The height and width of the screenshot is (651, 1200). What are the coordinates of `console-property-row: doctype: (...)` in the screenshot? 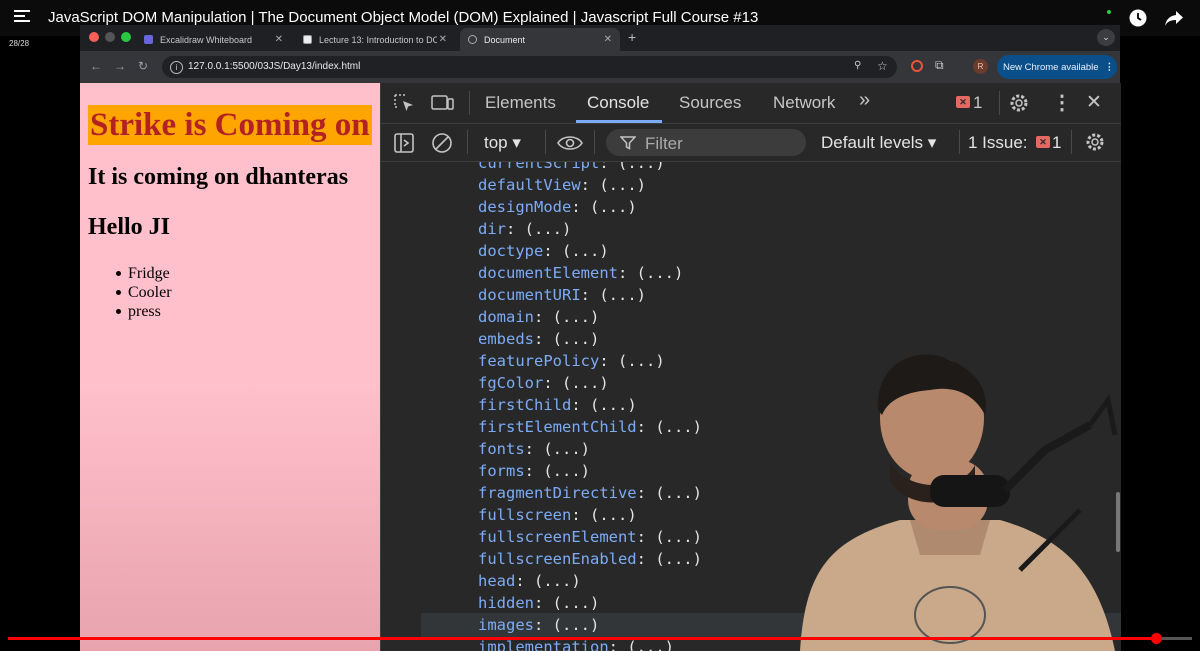 It's located at (543, 251).